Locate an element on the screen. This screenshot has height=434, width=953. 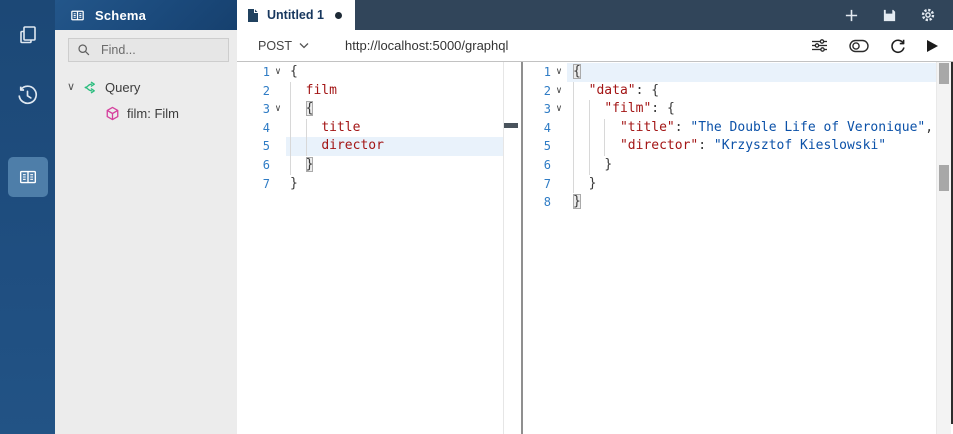
tab-title: Untitled 1 is located at coordinates (295, 15).